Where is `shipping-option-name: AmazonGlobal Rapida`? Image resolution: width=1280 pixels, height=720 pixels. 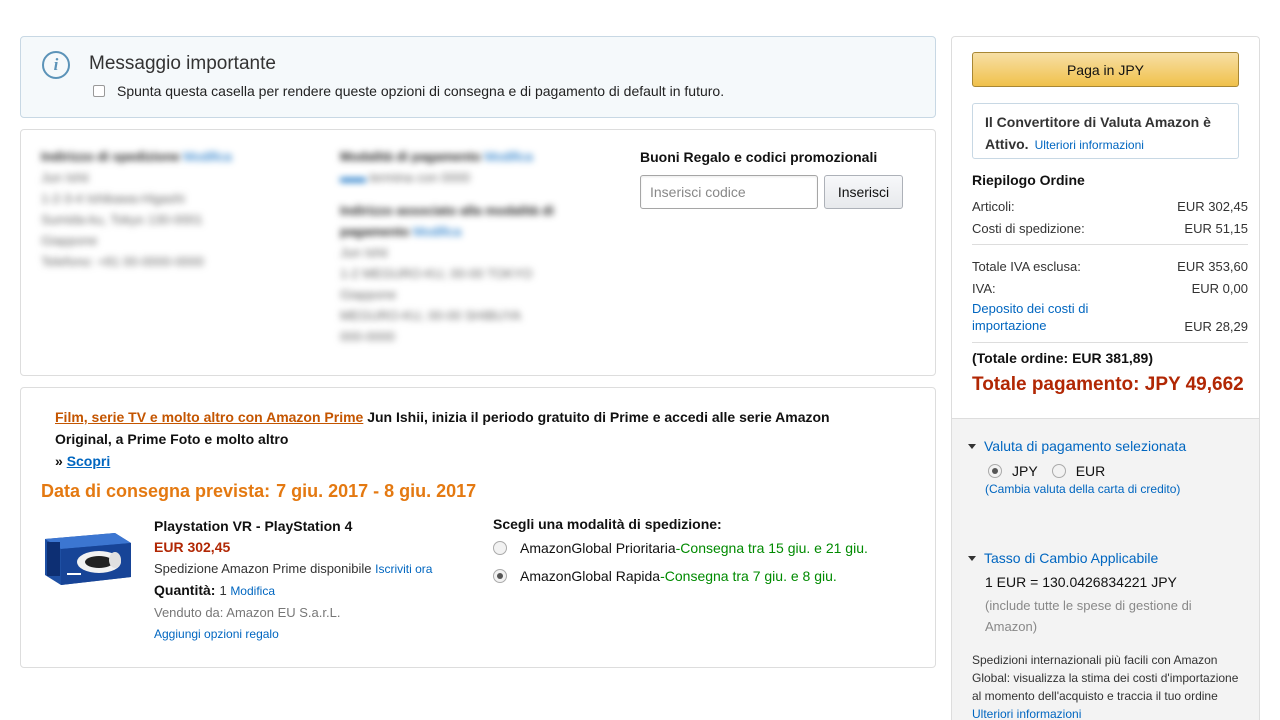 shipping-option-name: AmazonGlobal Rapida is located at coordinates (590, 576).